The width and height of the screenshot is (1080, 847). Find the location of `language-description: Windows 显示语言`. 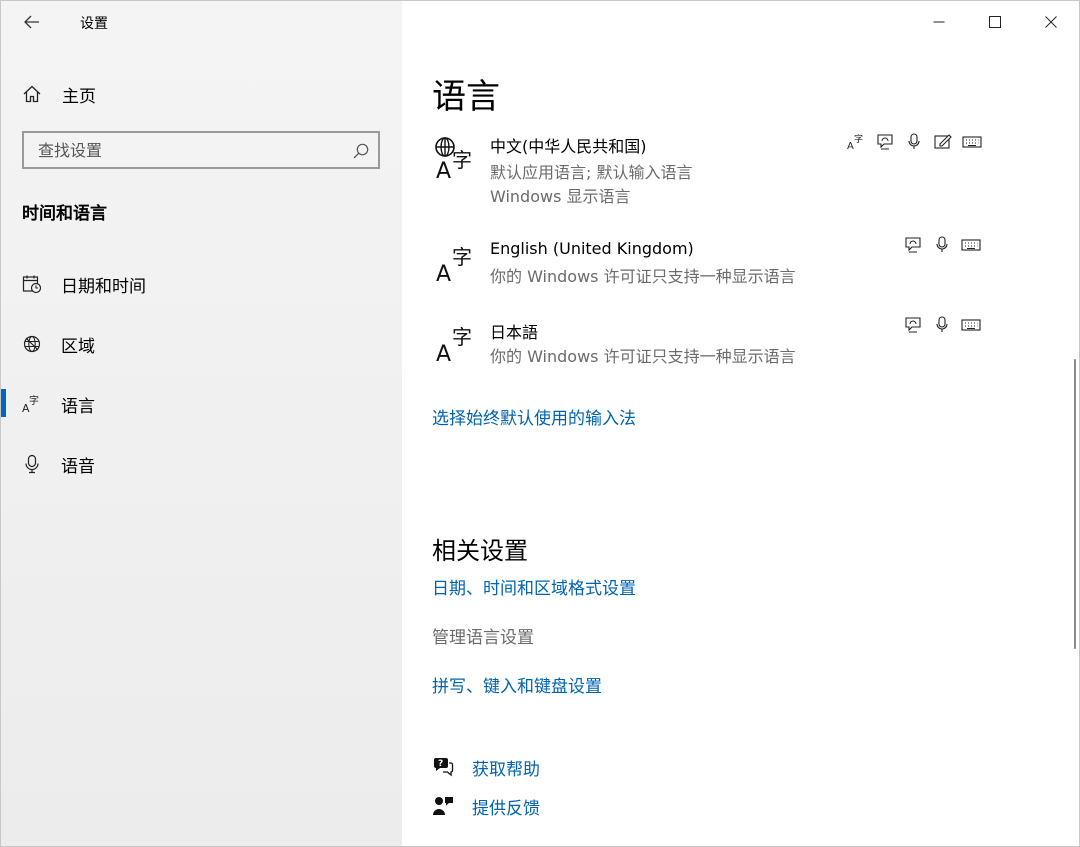

language-description: Windows 显示语言 is located at coordinates (560, 196).